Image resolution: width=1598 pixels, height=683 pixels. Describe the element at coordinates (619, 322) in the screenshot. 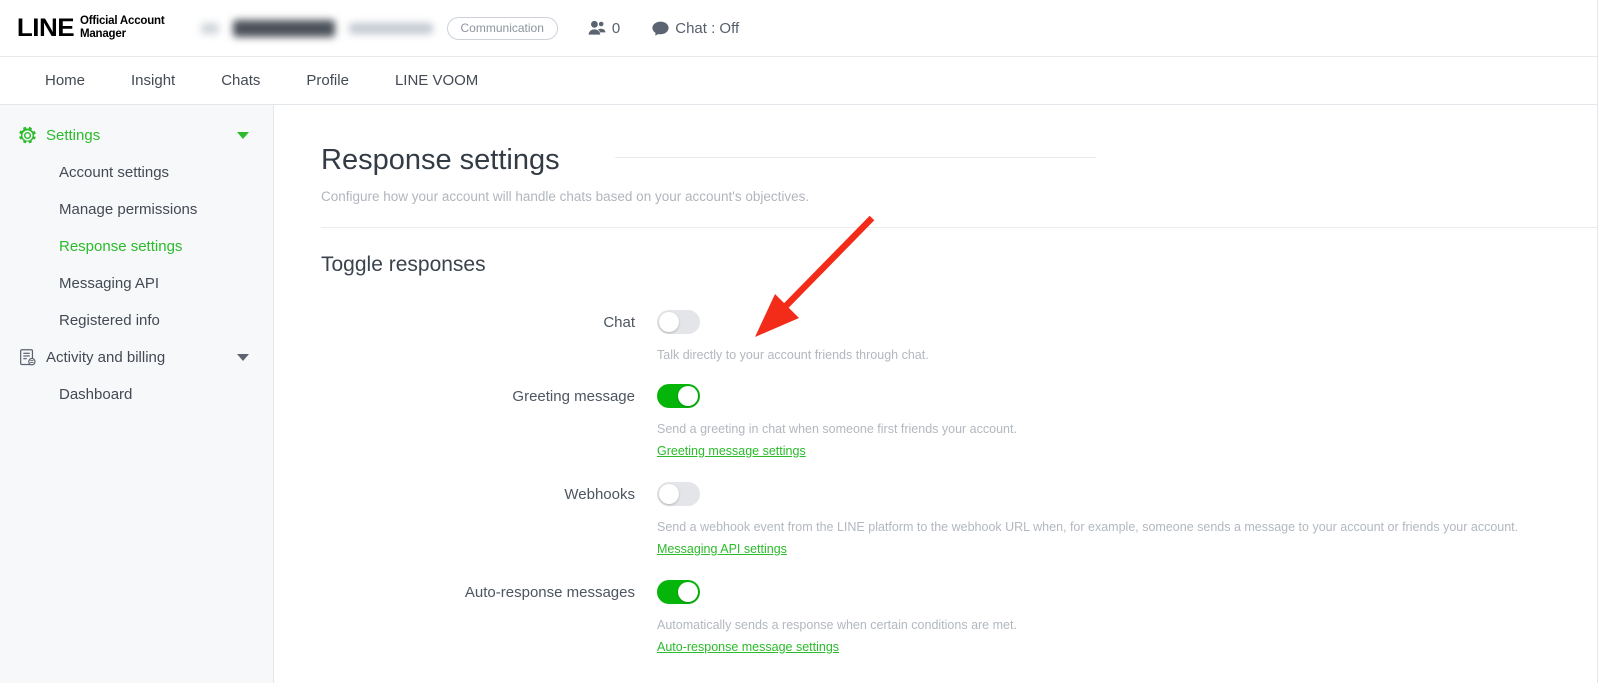

I see `toggle-label-chat: Chat` at that location.